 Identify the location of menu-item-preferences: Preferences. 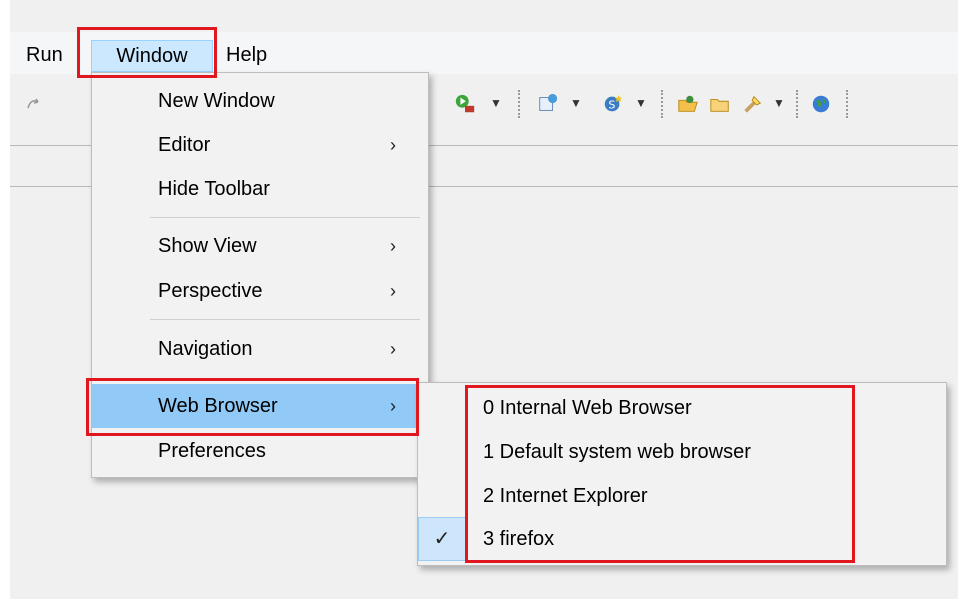
(260, 451).